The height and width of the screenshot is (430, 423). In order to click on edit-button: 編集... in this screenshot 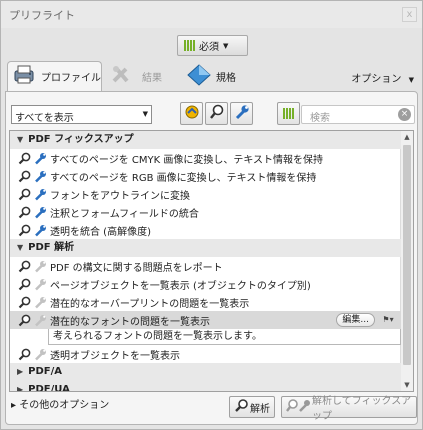, I will do `click(355, 320)`.